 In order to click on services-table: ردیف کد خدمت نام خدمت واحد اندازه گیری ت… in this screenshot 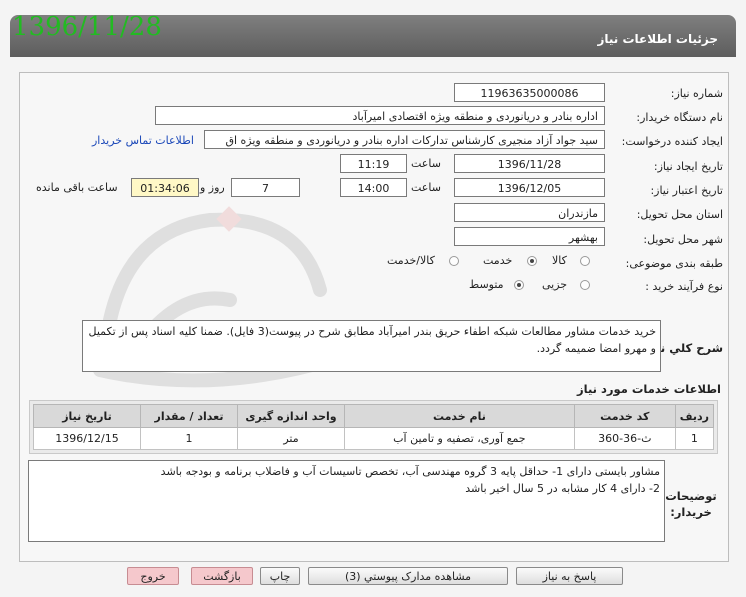, I will do `click(374, 427)`.